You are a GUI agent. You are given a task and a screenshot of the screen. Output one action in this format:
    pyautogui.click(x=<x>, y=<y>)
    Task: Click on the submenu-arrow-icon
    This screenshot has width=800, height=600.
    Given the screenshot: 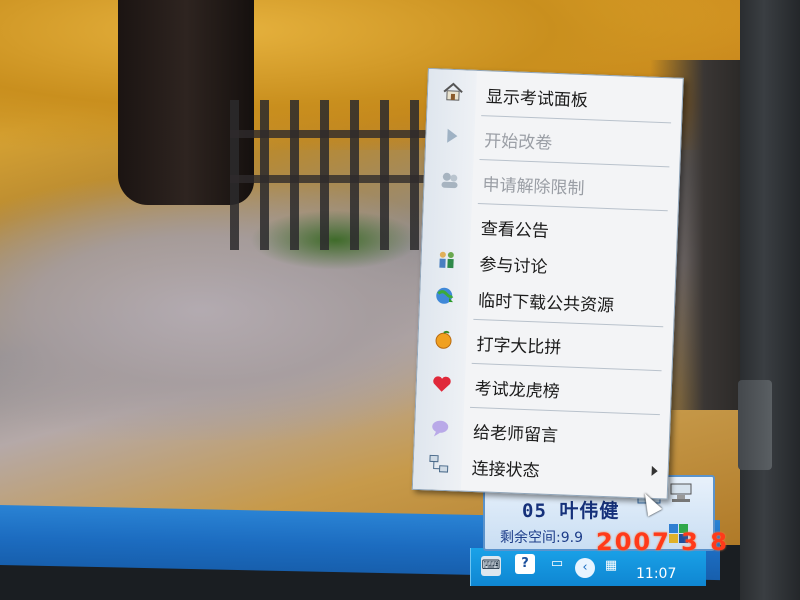 What is the action you would take?
    pyautogui.click(x=654, y=471)
    